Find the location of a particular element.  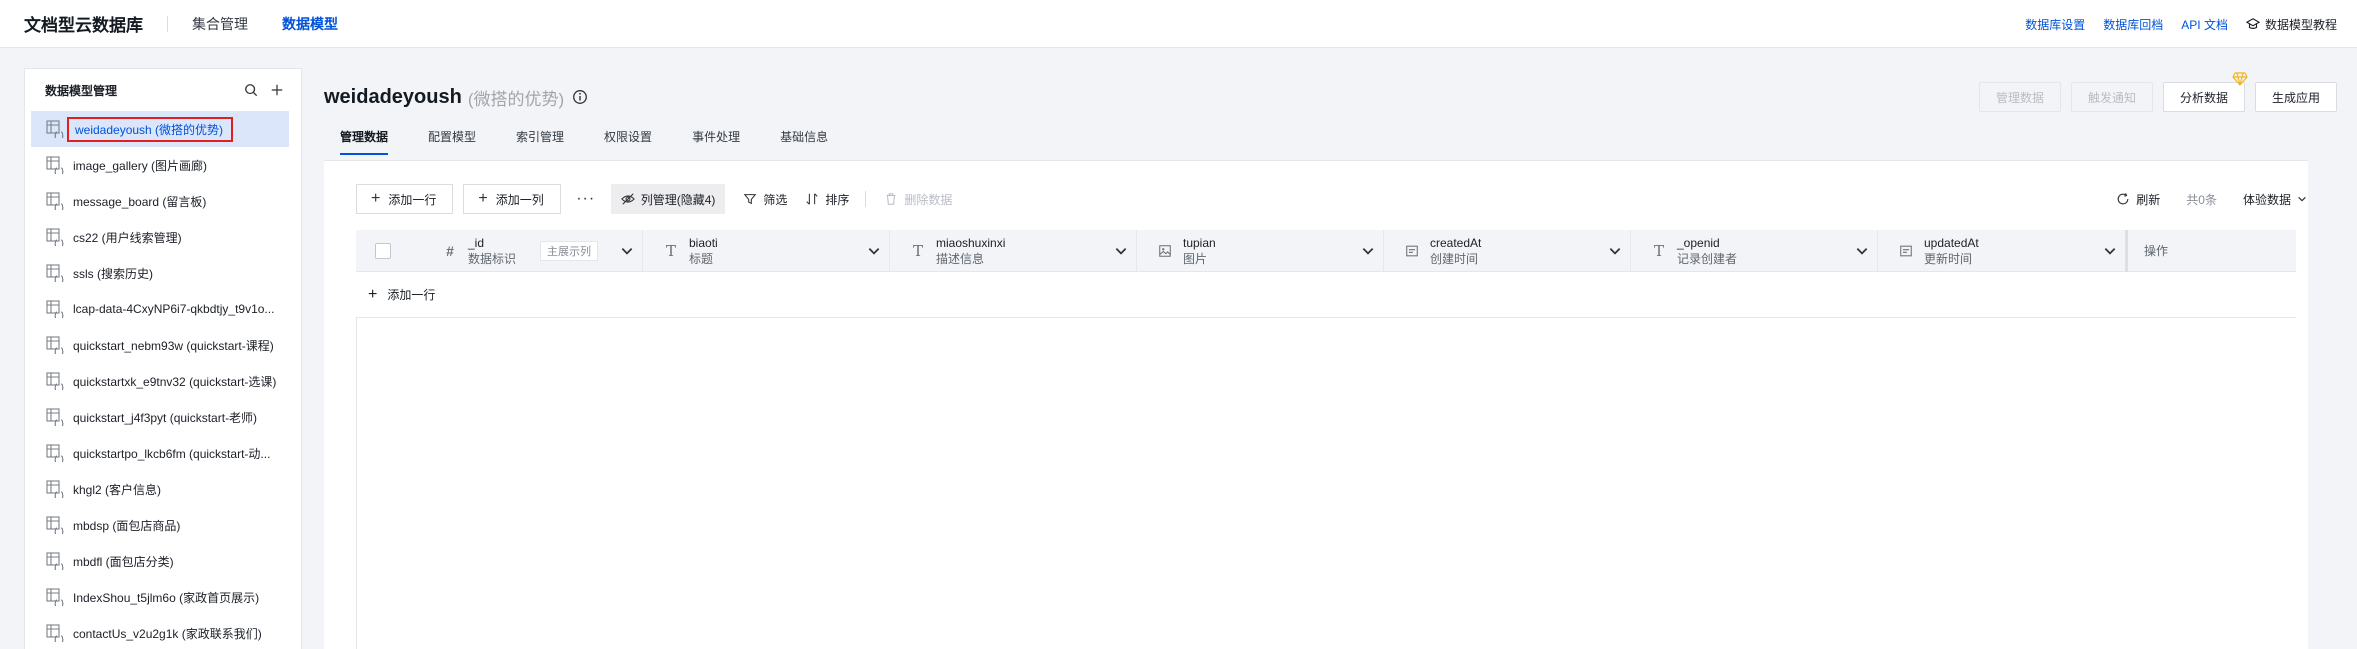

sidebar-item-model: IndexShou_t5jlm6o (家政首页展示) is located at coordinates (160, 597).